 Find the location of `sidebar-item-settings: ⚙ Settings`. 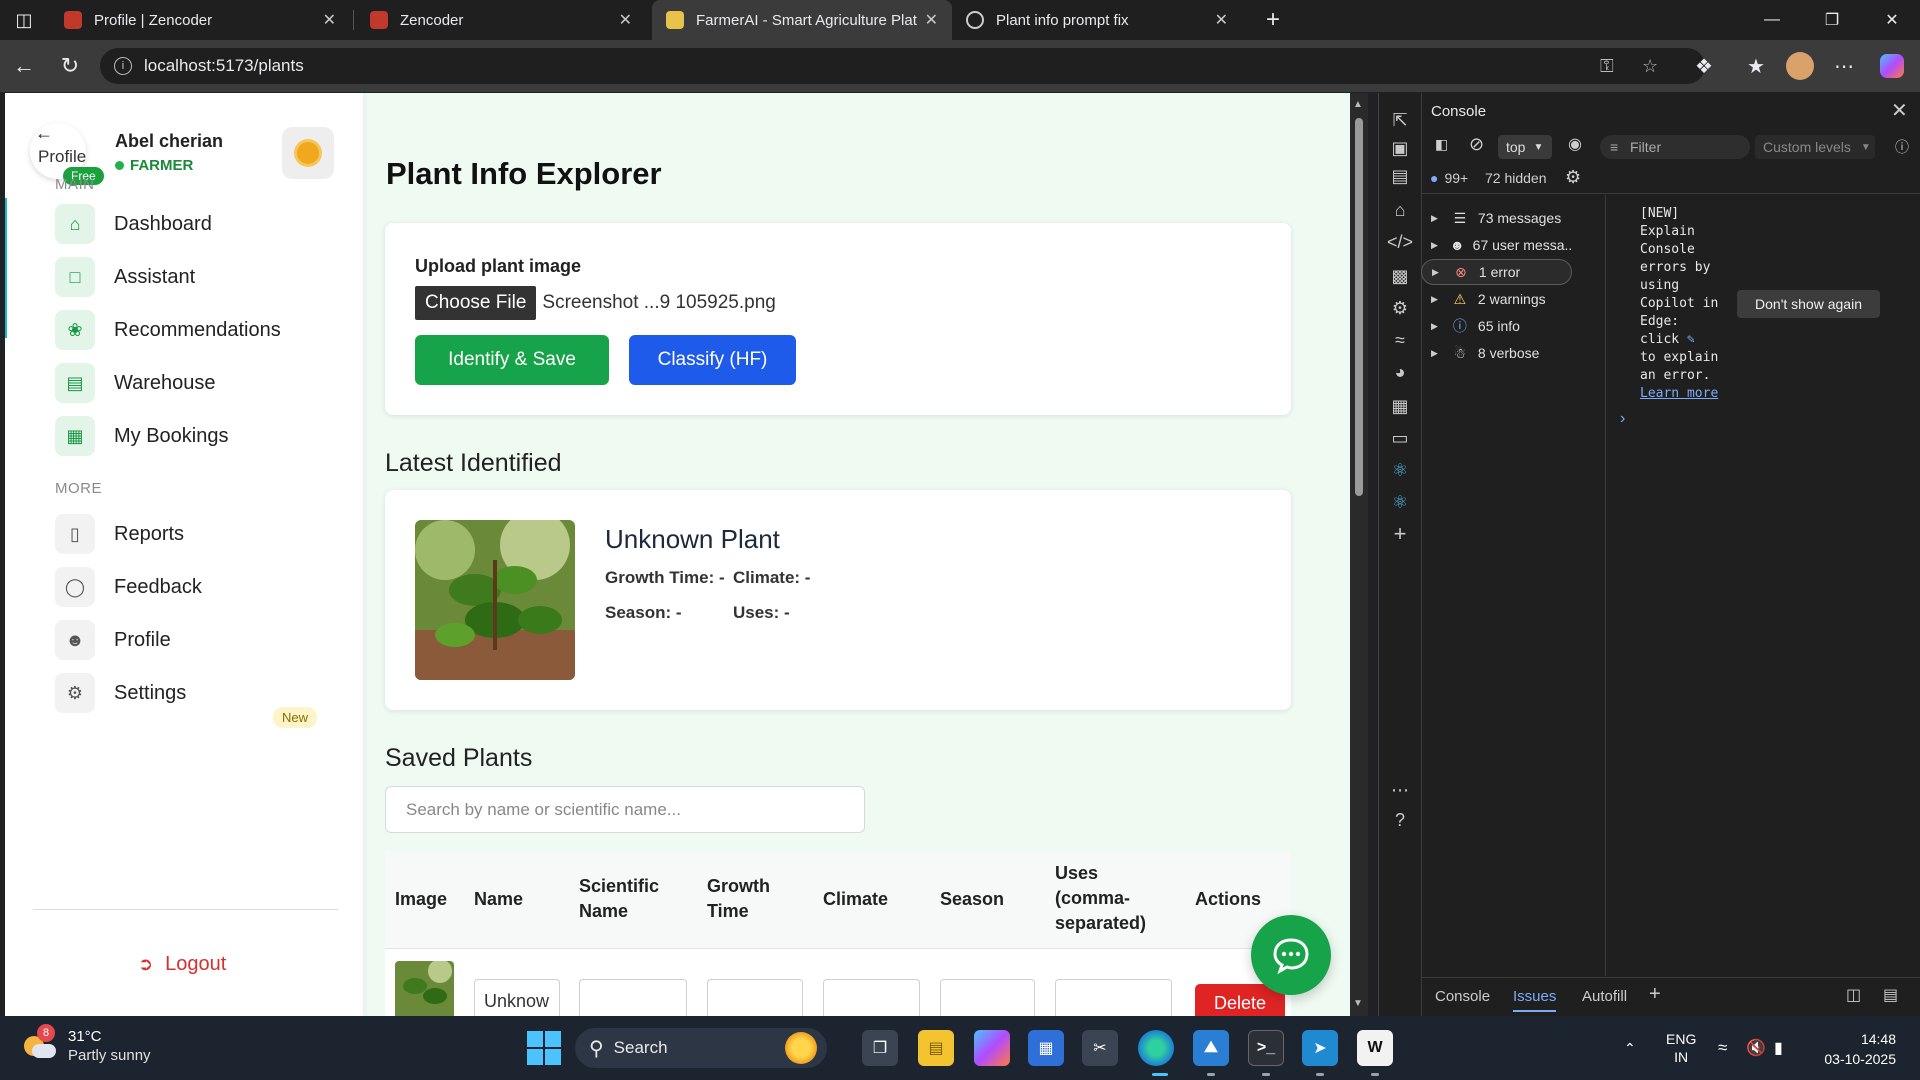

sidebar-item-settings: ⚙ Settings is located at coordinates (190, 693).